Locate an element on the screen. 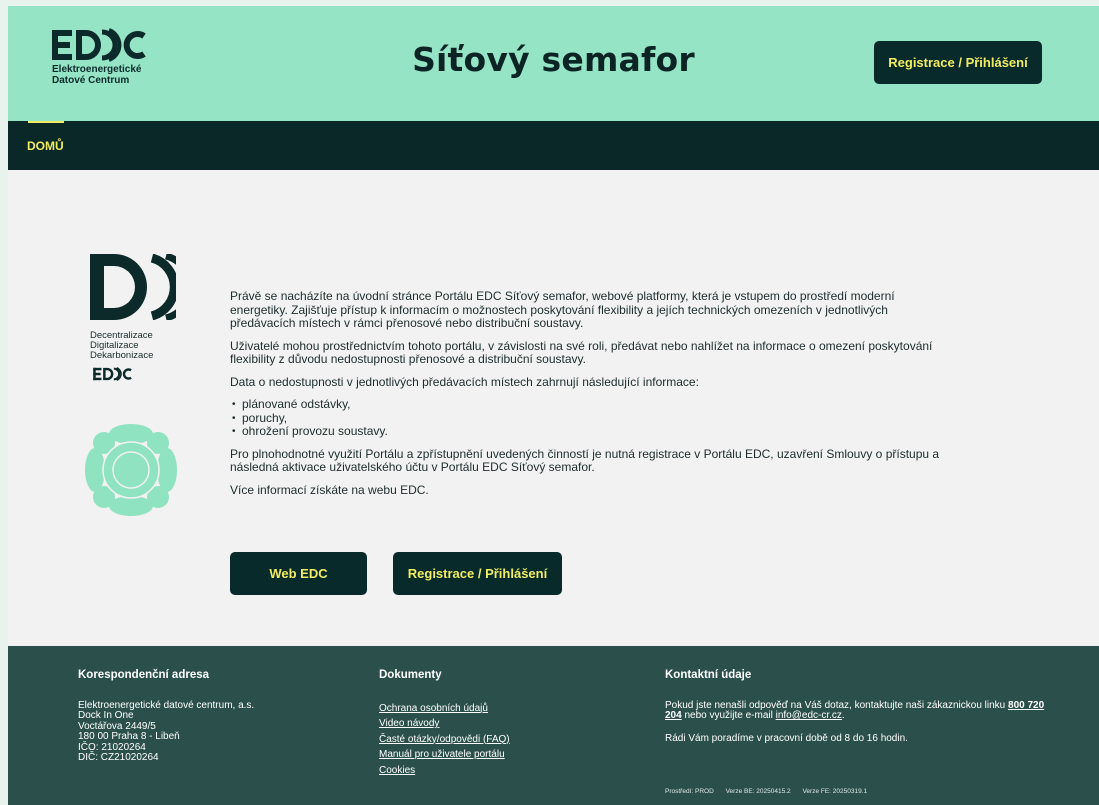 Image resolution: width=1099 pixels, height=805 pixels. version-be: Verze BE: 20250415.2 is located at coordinates (758, 791).